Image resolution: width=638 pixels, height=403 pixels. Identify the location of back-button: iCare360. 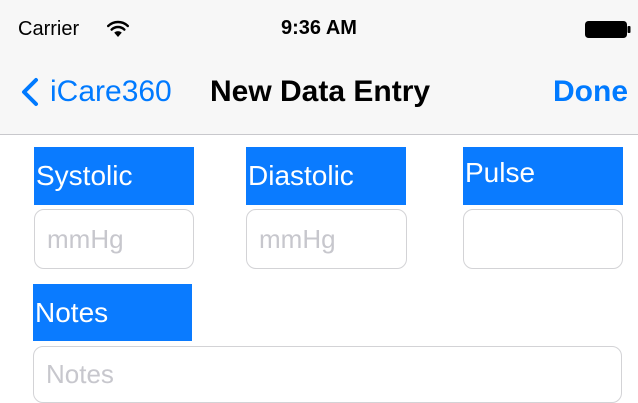
(96, 92).